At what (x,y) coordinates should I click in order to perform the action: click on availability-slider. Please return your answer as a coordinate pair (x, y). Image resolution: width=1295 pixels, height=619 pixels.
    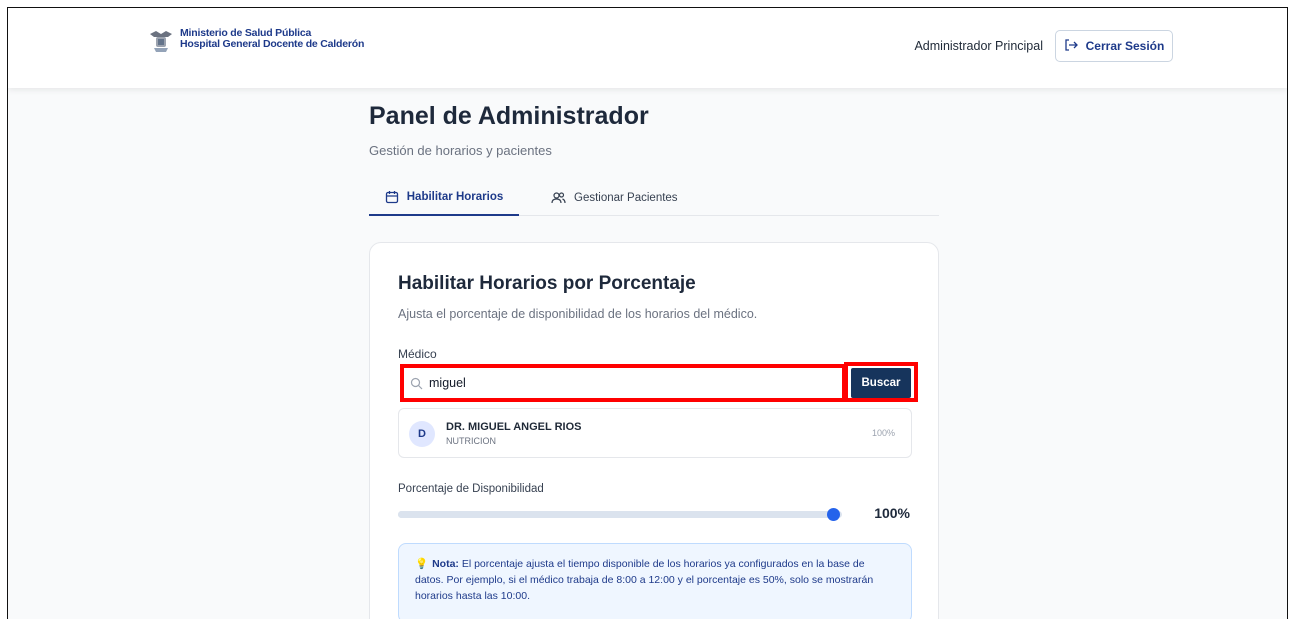
    Looking at the image, I should click on (620, 514).